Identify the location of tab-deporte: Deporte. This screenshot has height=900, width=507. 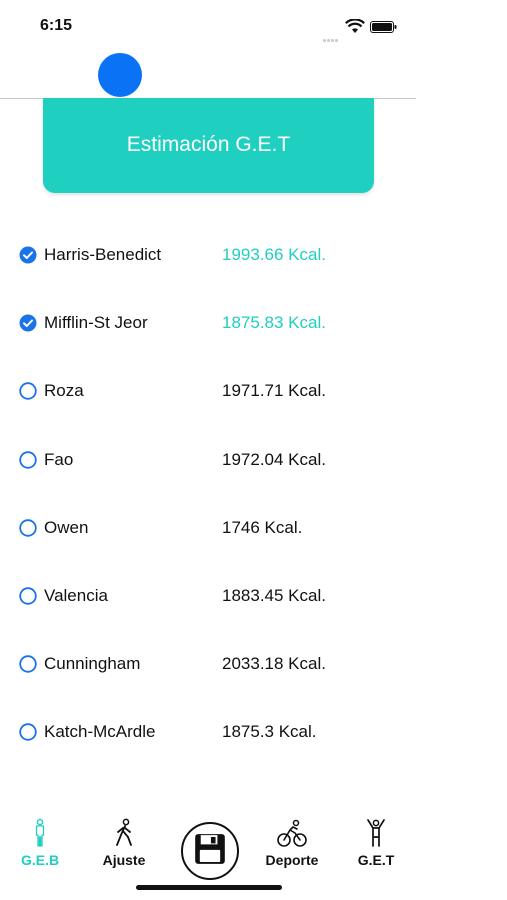
(292, 840).